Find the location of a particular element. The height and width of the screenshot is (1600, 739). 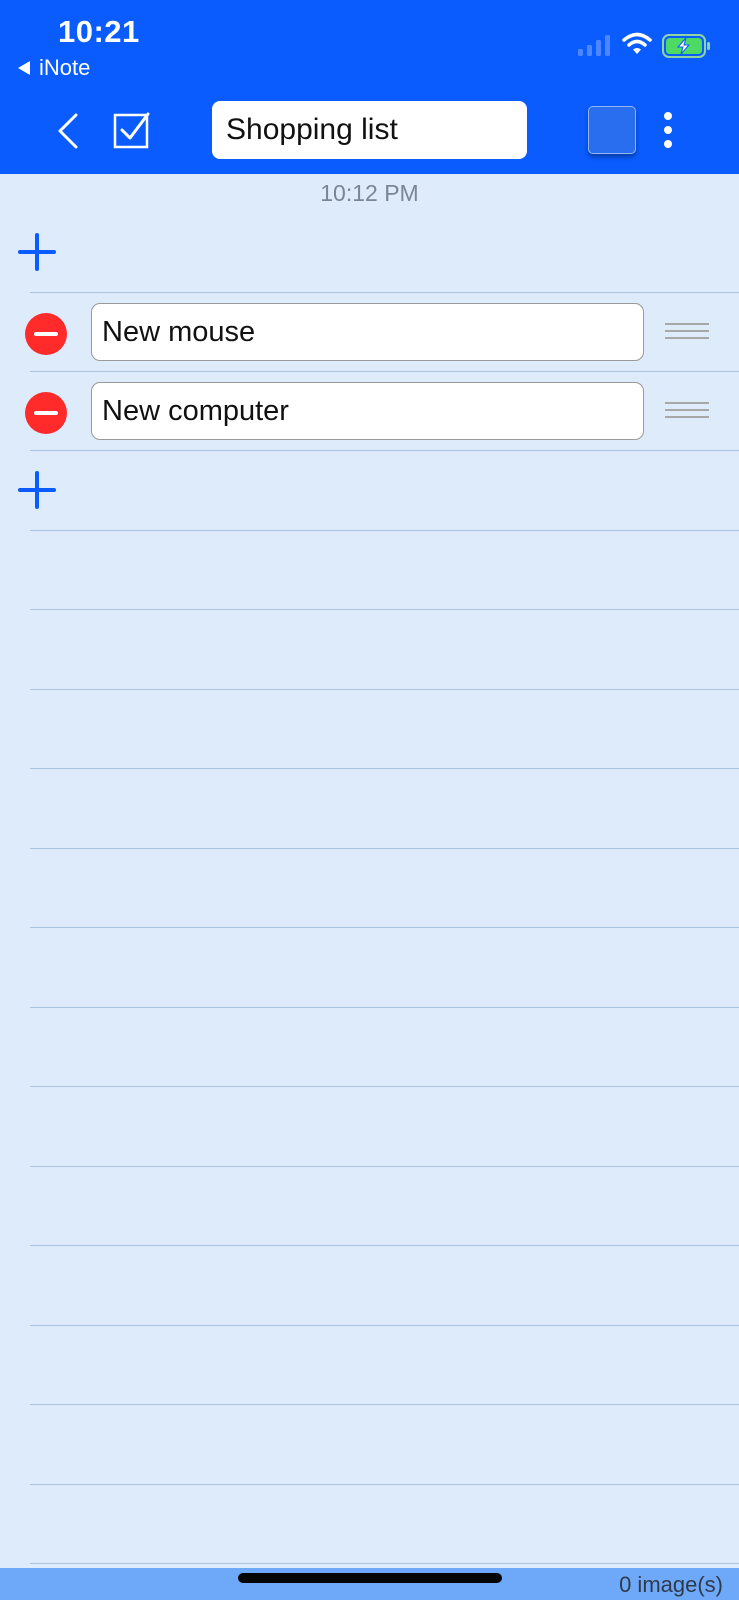

status-time: 10:21 is located at coordinates (99, 31).